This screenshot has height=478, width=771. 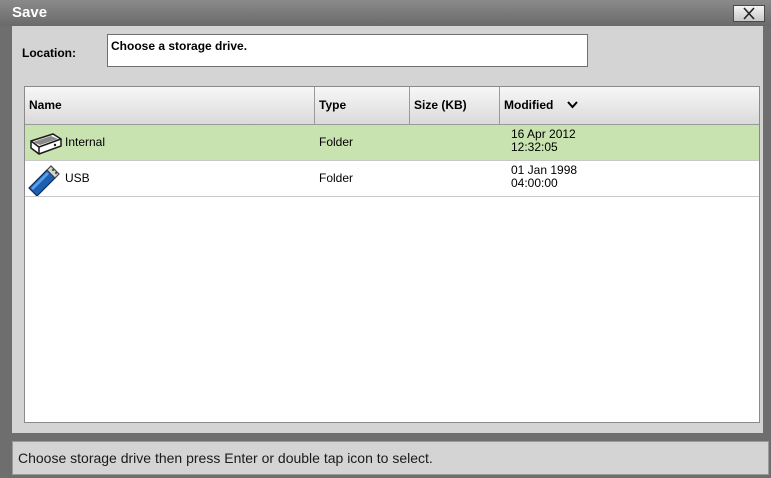 I want to click on row-modified: 16 Apr 2012 12:32:05, so click(x=543, y=141).